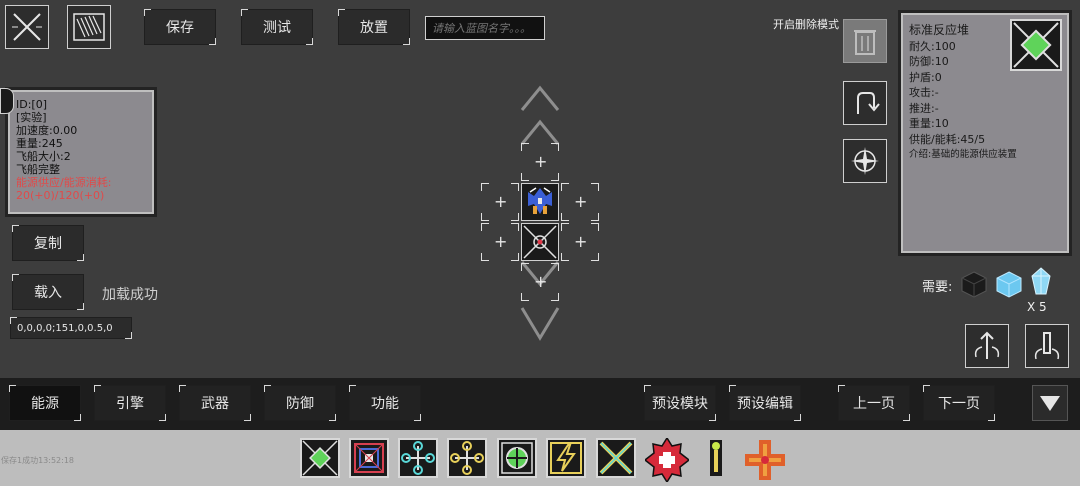  I want to click on code-field: 0,0,0,0;151,0,0.5,0, so click(71, 328).